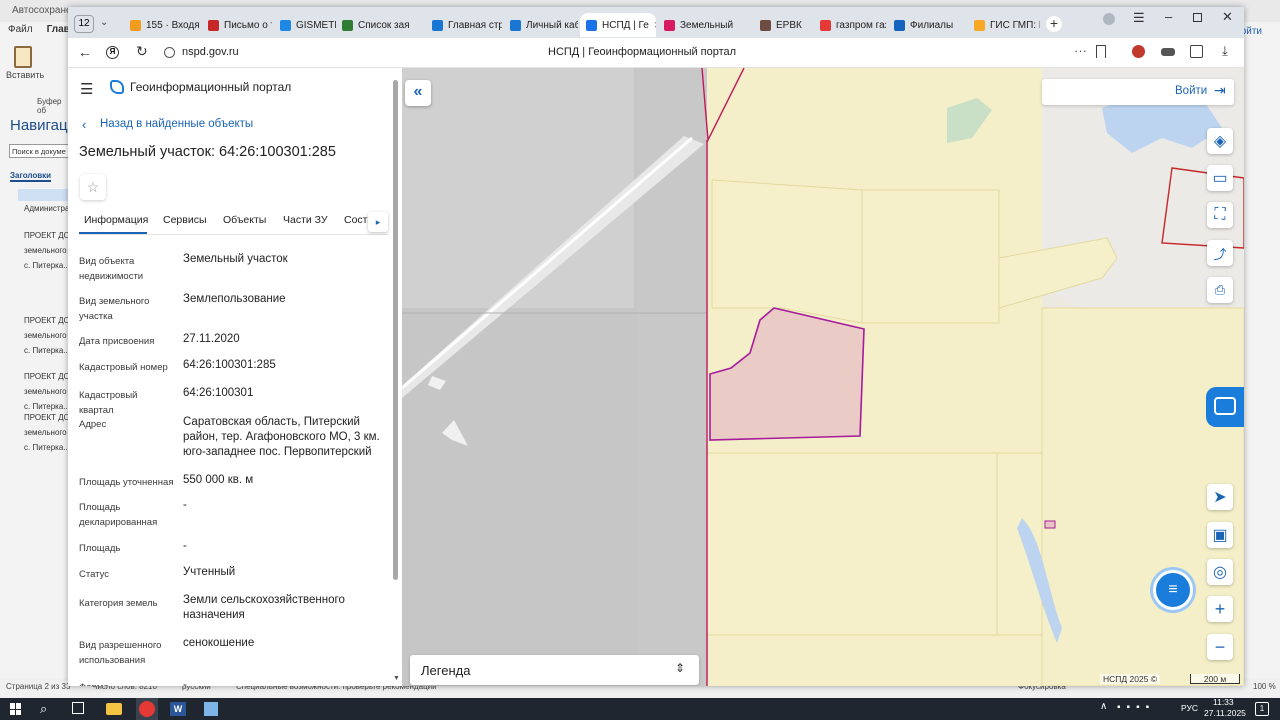 This screenshot has height=720, width=1280. What do you see at coordinates (1139, 18) in the screenshot?
I see `menu-icon: ☰` at bounding box center [1139, 18].